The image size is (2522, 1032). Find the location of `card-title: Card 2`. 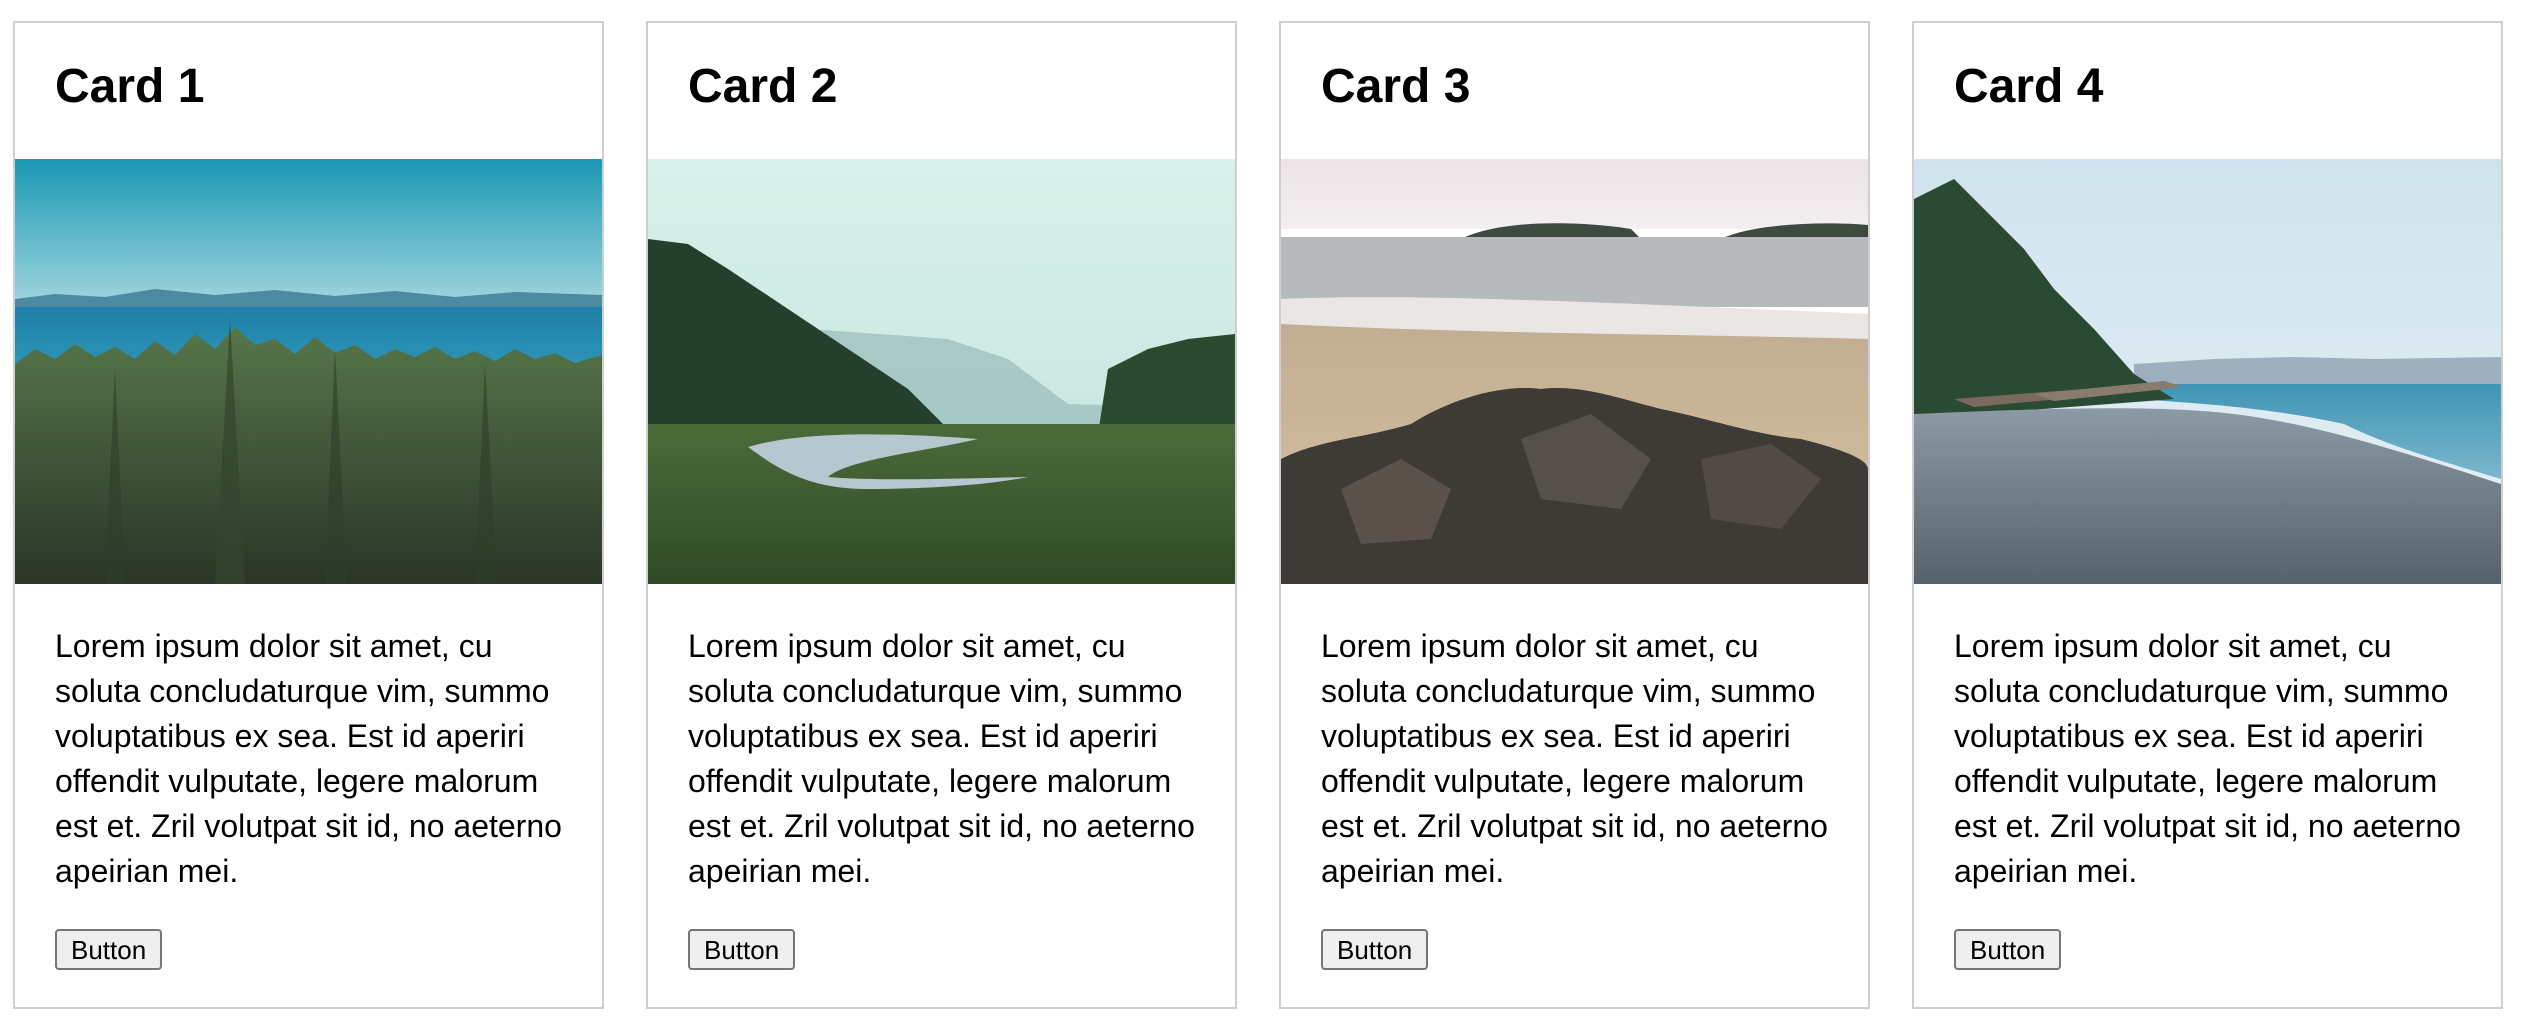

card-title: Card 2 is located at coordinates (763, 86).